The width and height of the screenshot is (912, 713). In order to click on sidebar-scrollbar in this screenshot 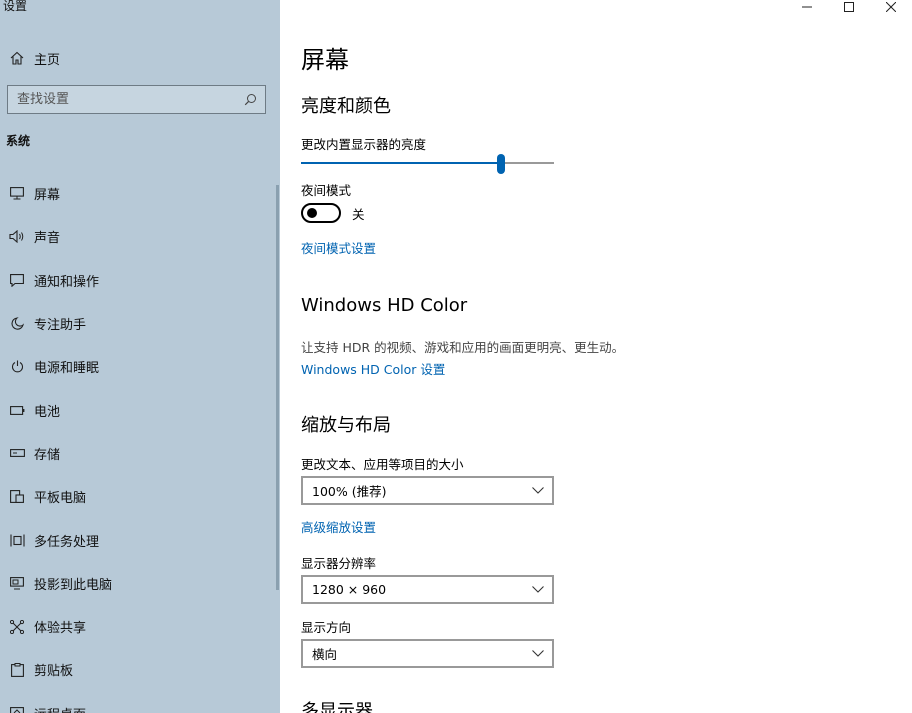, I will do `click(277, 387)`.